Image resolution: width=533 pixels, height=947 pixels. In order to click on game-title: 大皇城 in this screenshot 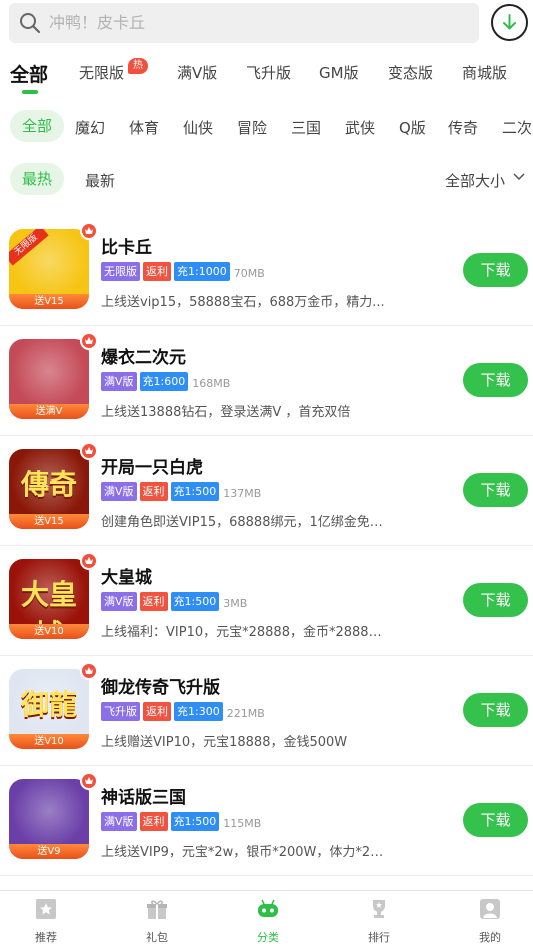, I will do `click(126, 575)`.